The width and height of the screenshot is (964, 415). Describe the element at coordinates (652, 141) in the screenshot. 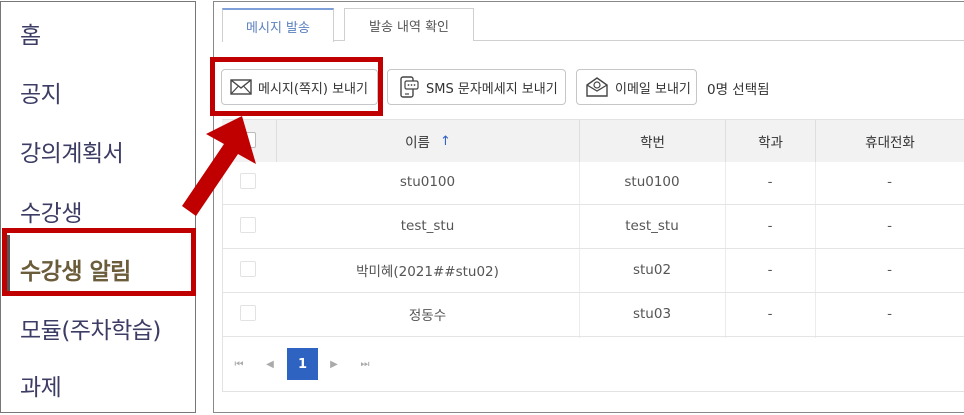

I see `column-header-student-id: 학번` at that location.